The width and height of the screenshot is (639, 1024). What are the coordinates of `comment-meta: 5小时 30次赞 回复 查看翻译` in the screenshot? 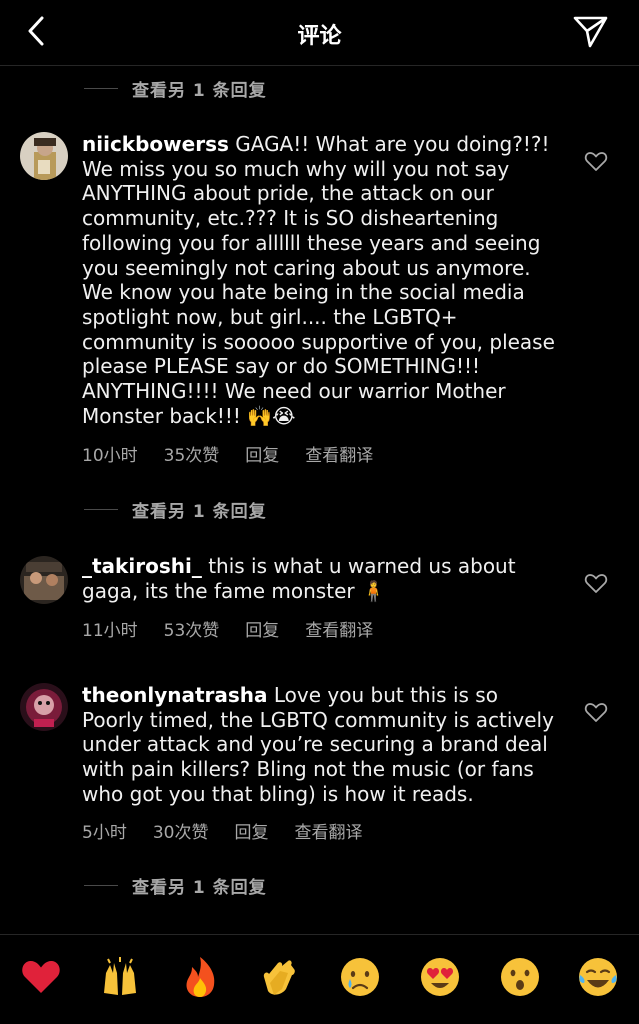 It's located at (235, 830).